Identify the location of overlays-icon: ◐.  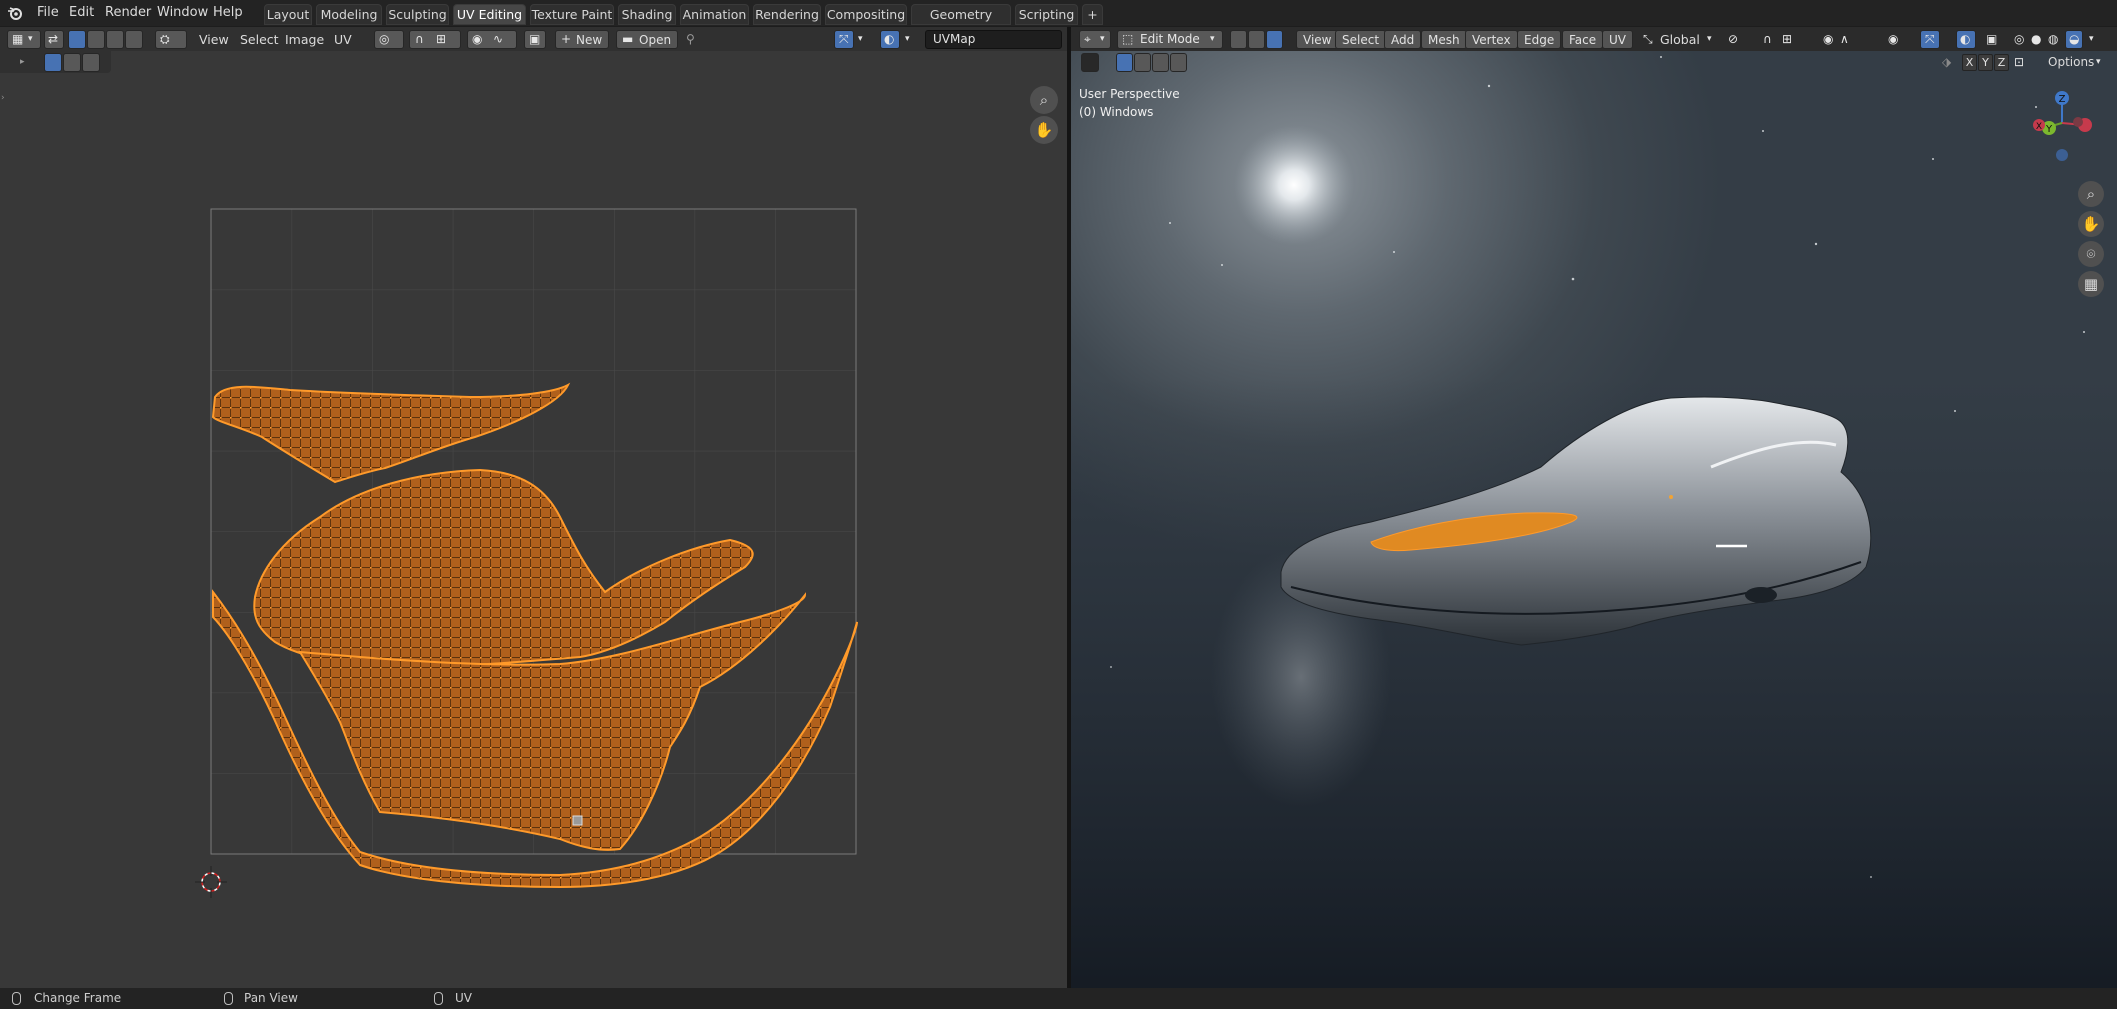
(1965, 39).